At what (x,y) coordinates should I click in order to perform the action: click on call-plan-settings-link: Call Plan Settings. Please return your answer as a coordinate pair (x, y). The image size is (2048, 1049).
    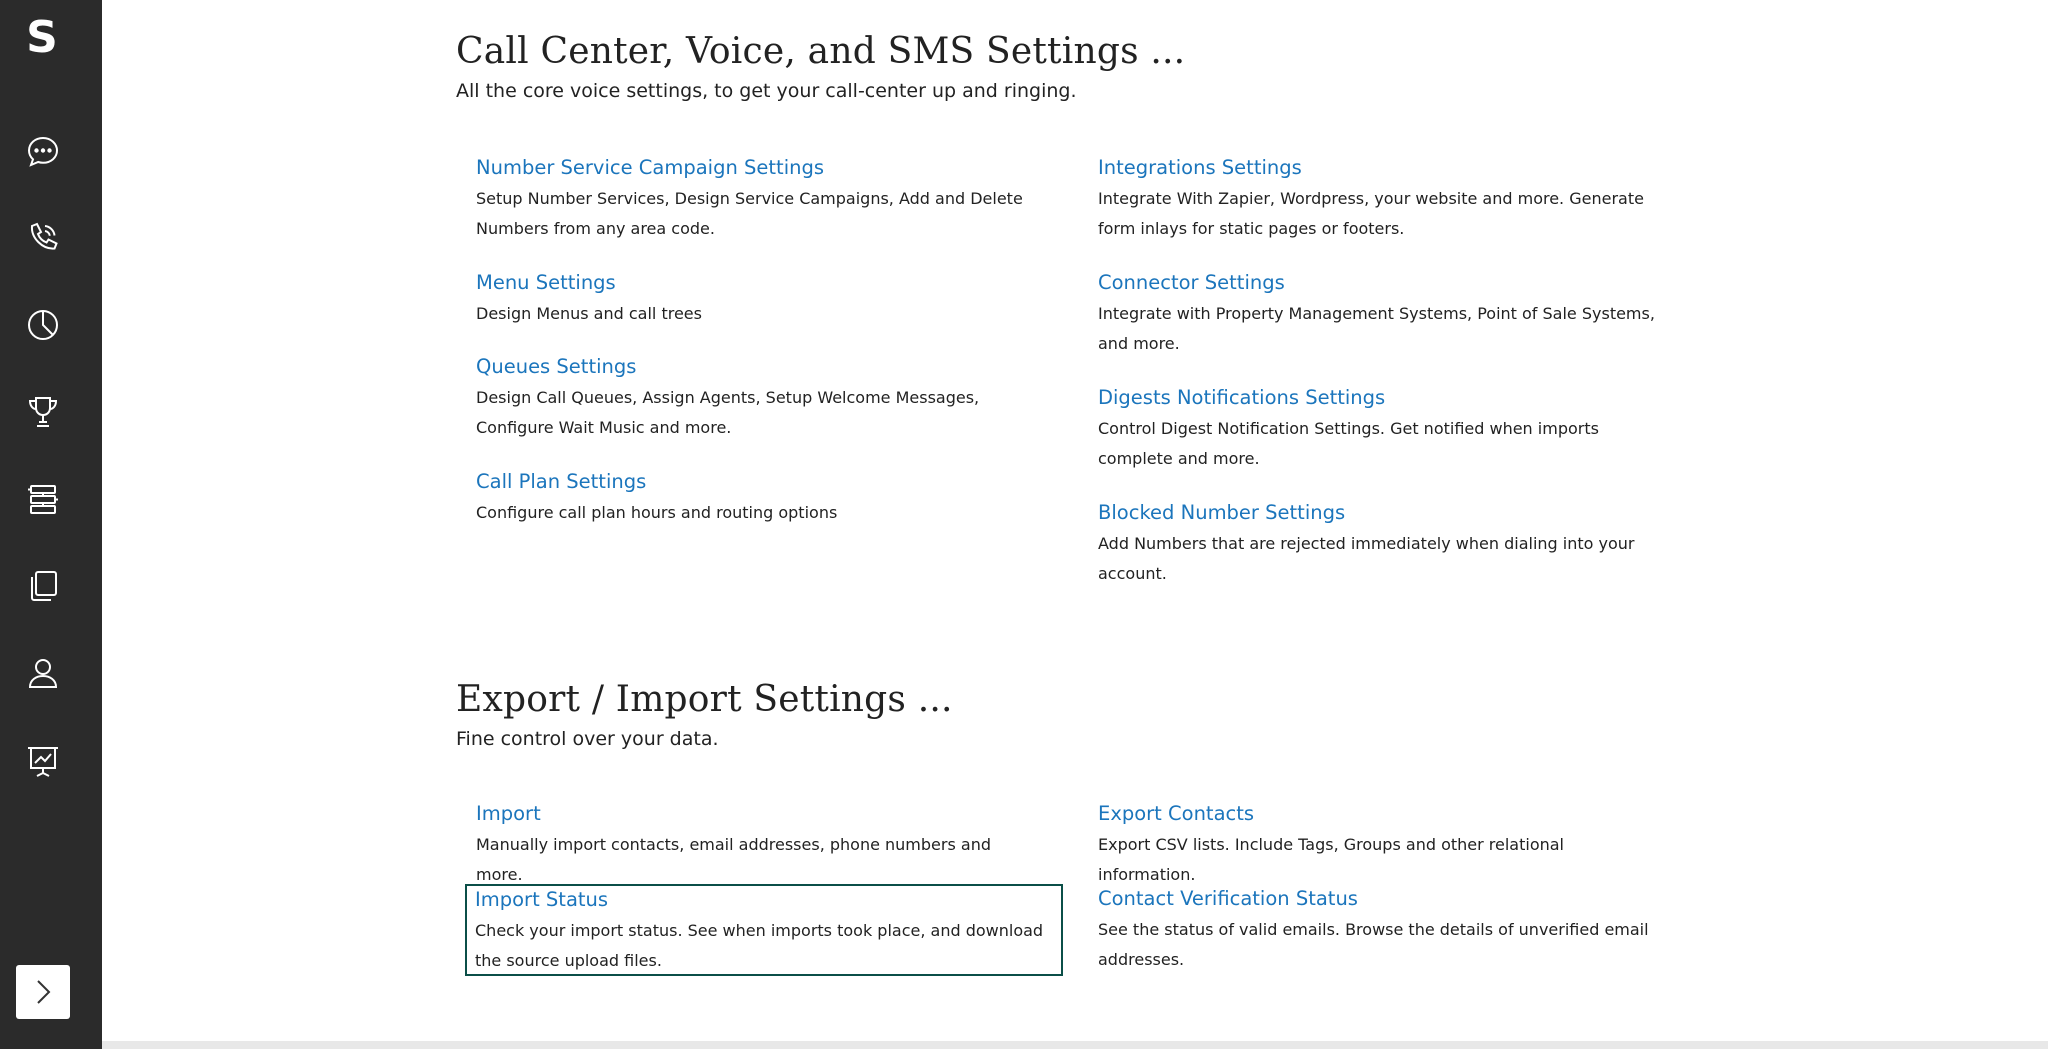
    Looking at the image, I should click on (758, 482).